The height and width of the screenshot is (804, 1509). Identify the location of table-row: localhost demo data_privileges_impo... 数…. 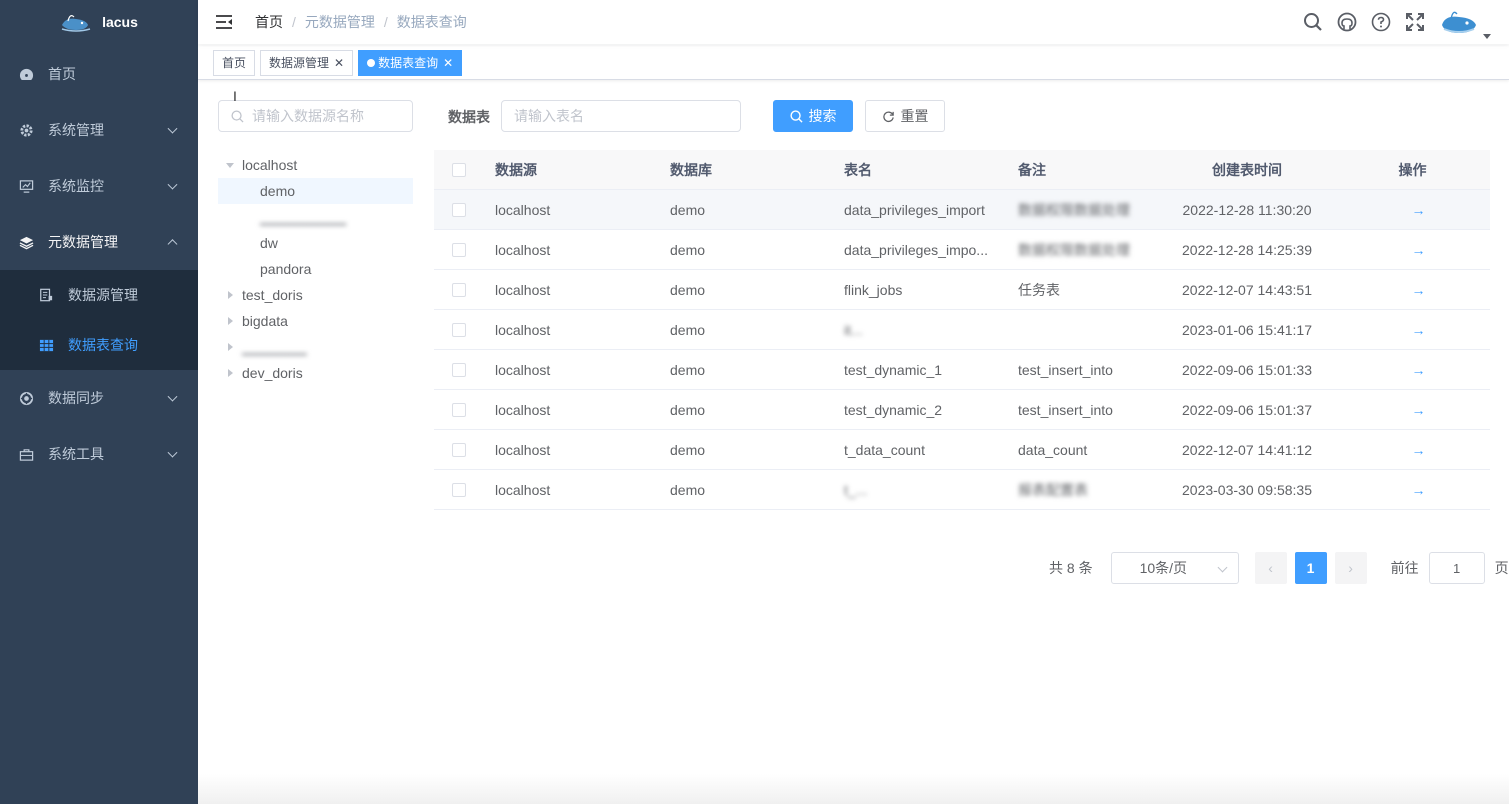
(962, 250).